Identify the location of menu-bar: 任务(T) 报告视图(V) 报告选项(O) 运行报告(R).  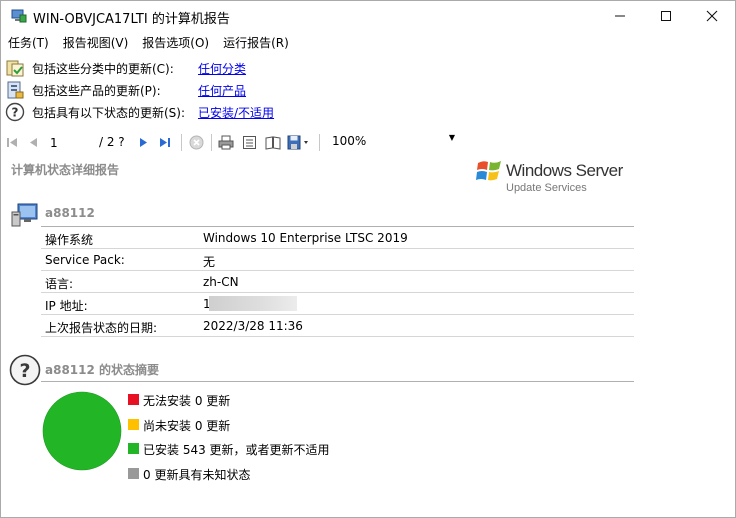
(368, 42).